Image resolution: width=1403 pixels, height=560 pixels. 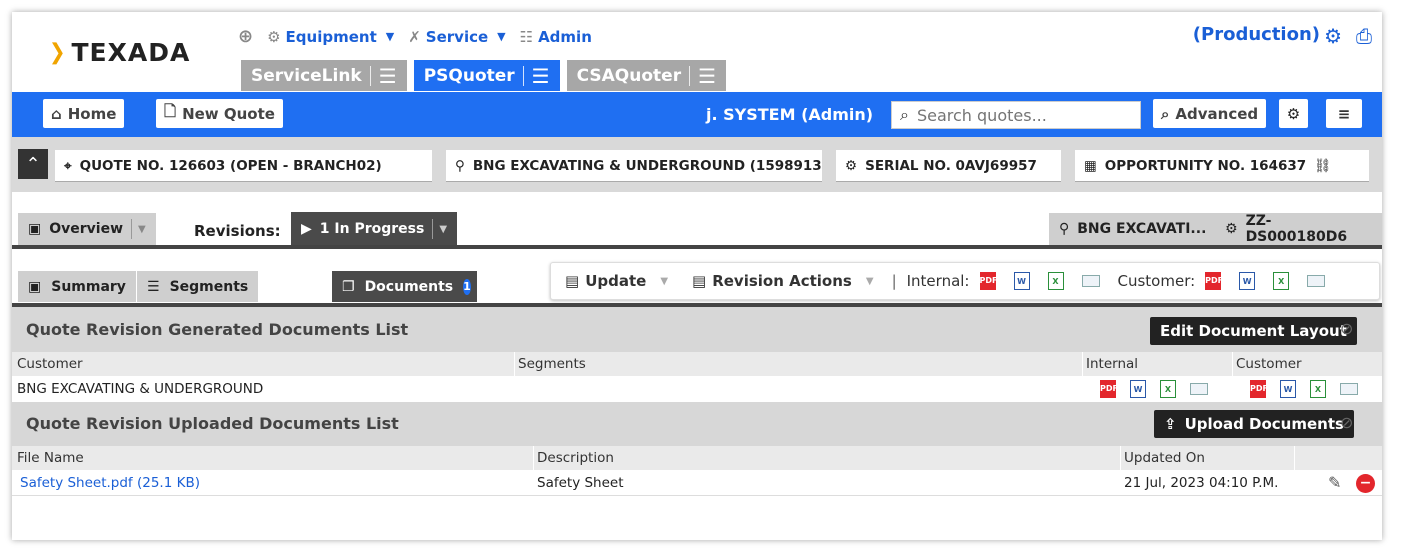 What do you see at coordinates (1334, 482) in the screenshot?
I see `edit-icon: ✎` at bounding box center [1334, 482].